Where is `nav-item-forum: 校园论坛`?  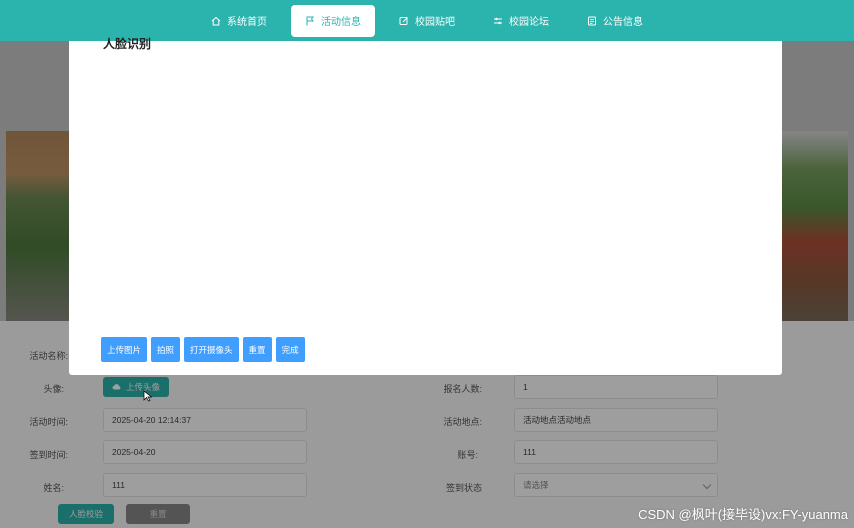 nav-item-forum: 校园论坛 is located at coordinates (521, 21).